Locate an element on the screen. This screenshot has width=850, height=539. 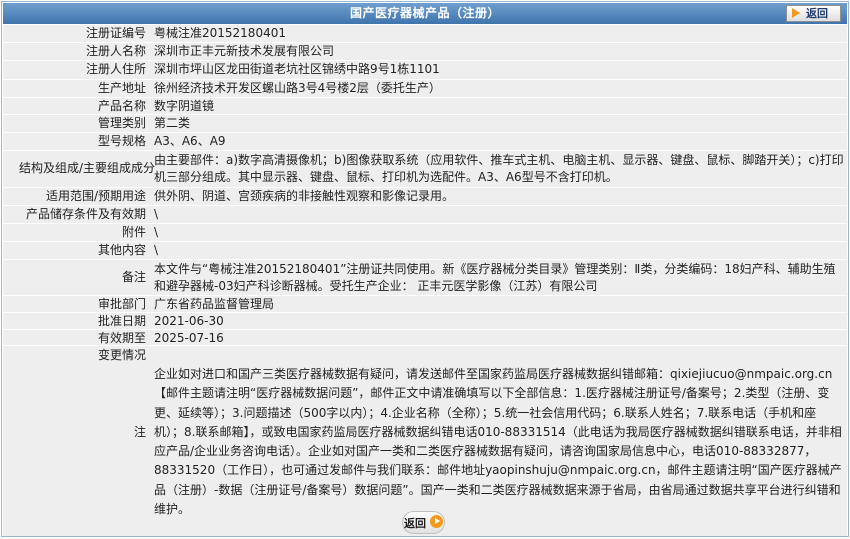
field-value: 深圳市正丰元新技术发展有限公司 is located at coordinates (244, 51).